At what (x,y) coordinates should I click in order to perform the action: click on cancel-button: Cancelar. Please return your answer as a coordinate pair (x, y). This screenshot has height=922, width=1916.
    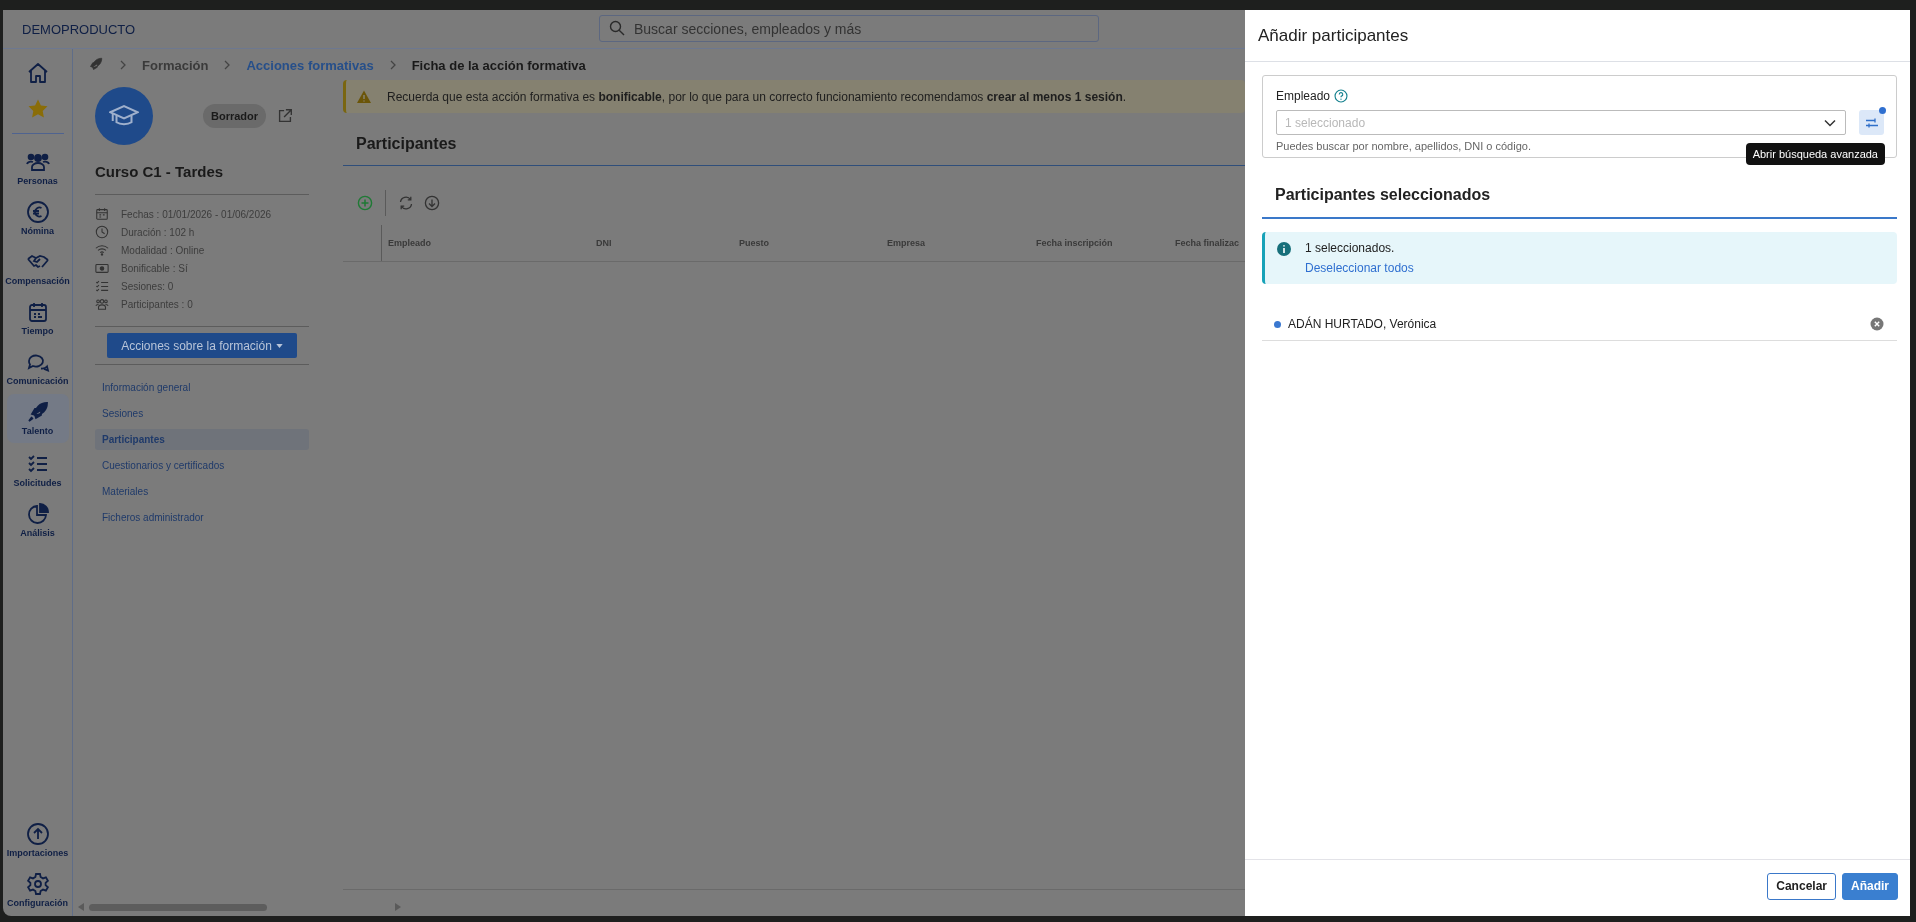
    Looking at the image, I should click on (1801, 886).